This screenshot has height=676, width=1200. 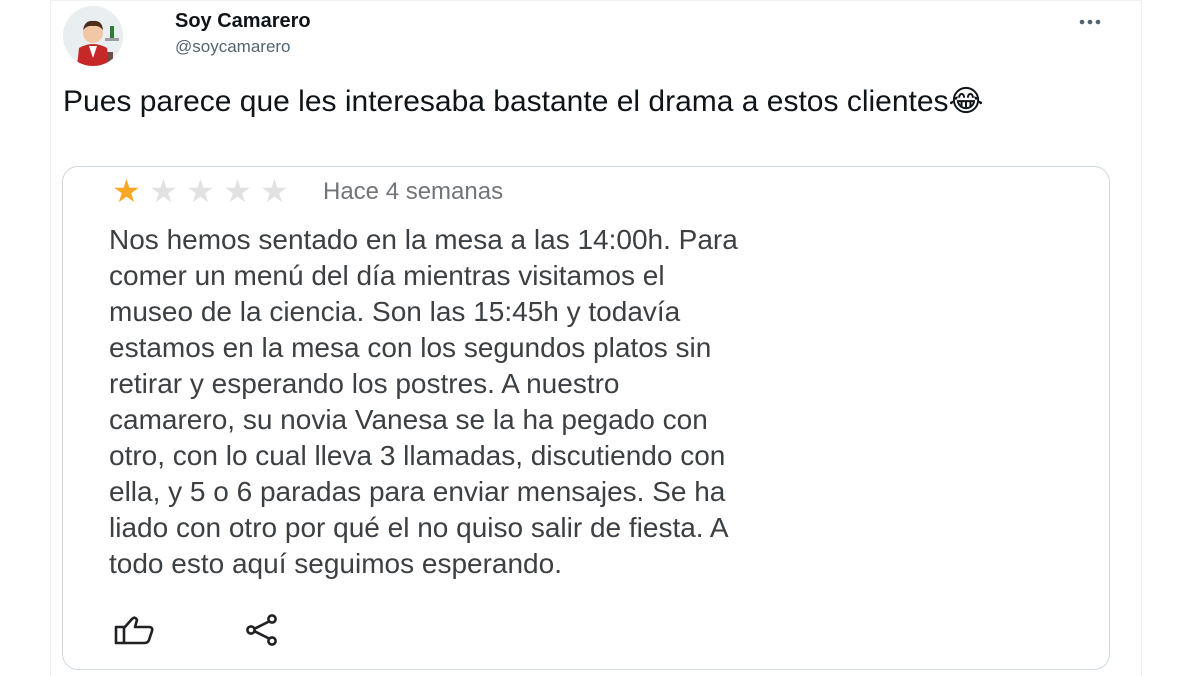 I want to click on avatar, so click(x=93, y=36).